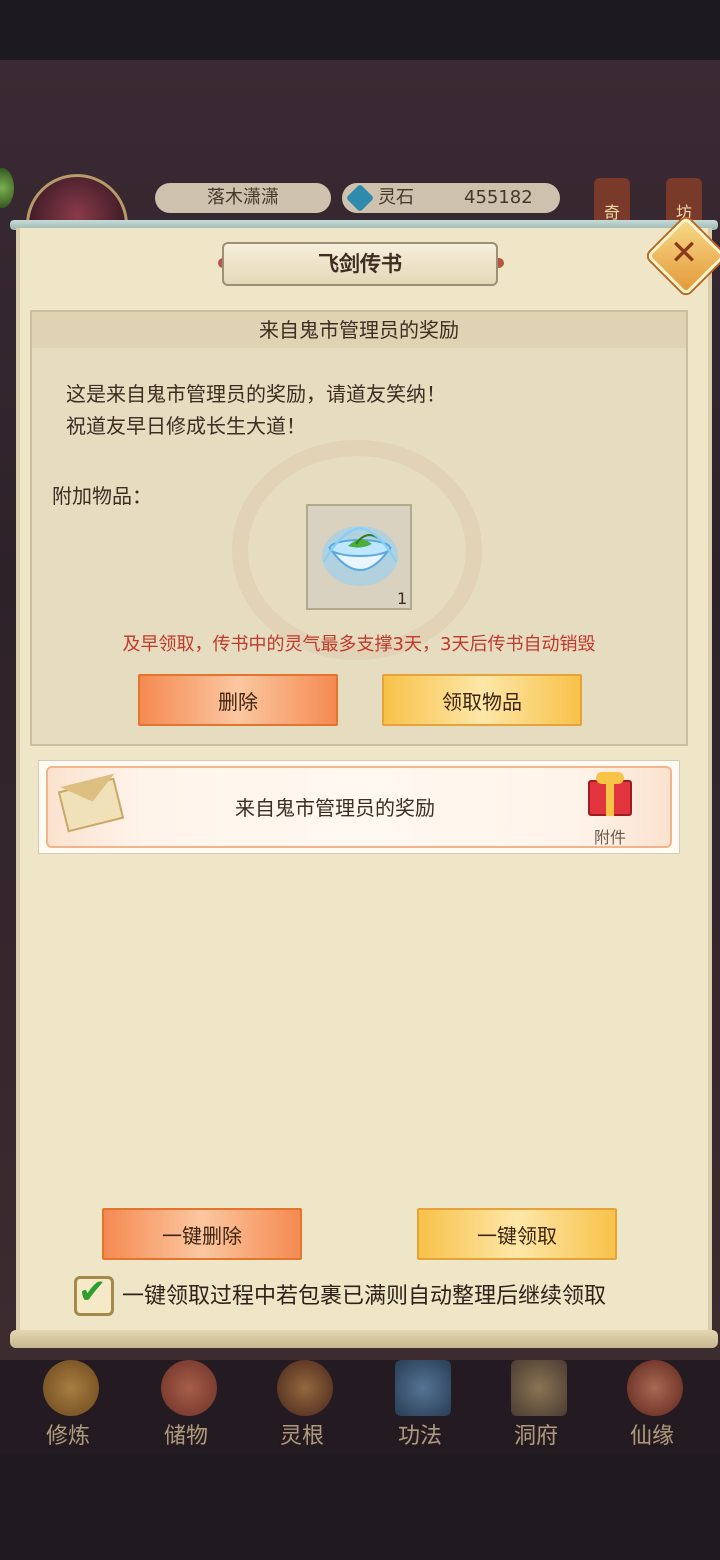  Describe the element at coordinates (610, 798) in the screenshot. I see `gift-ribbon` at that location.